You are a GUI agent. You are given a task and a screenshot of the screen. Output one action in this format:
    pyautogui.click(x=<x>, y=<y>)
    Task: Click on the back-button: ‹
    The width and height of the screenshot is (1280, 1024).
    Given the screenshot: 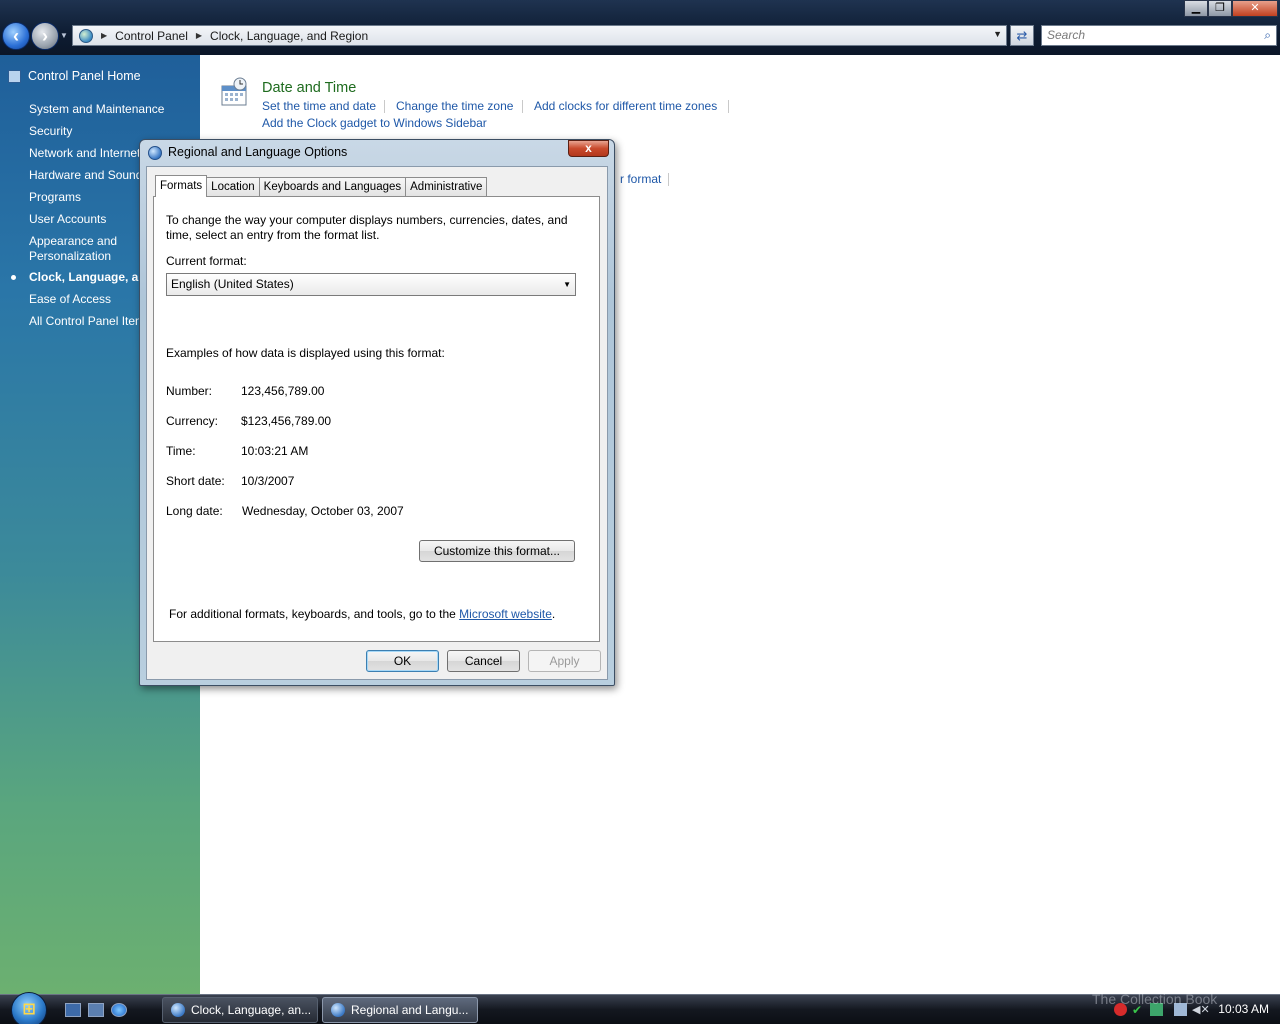 What is the action you would take?
    pyautogui.click(x=16, y=36)
    